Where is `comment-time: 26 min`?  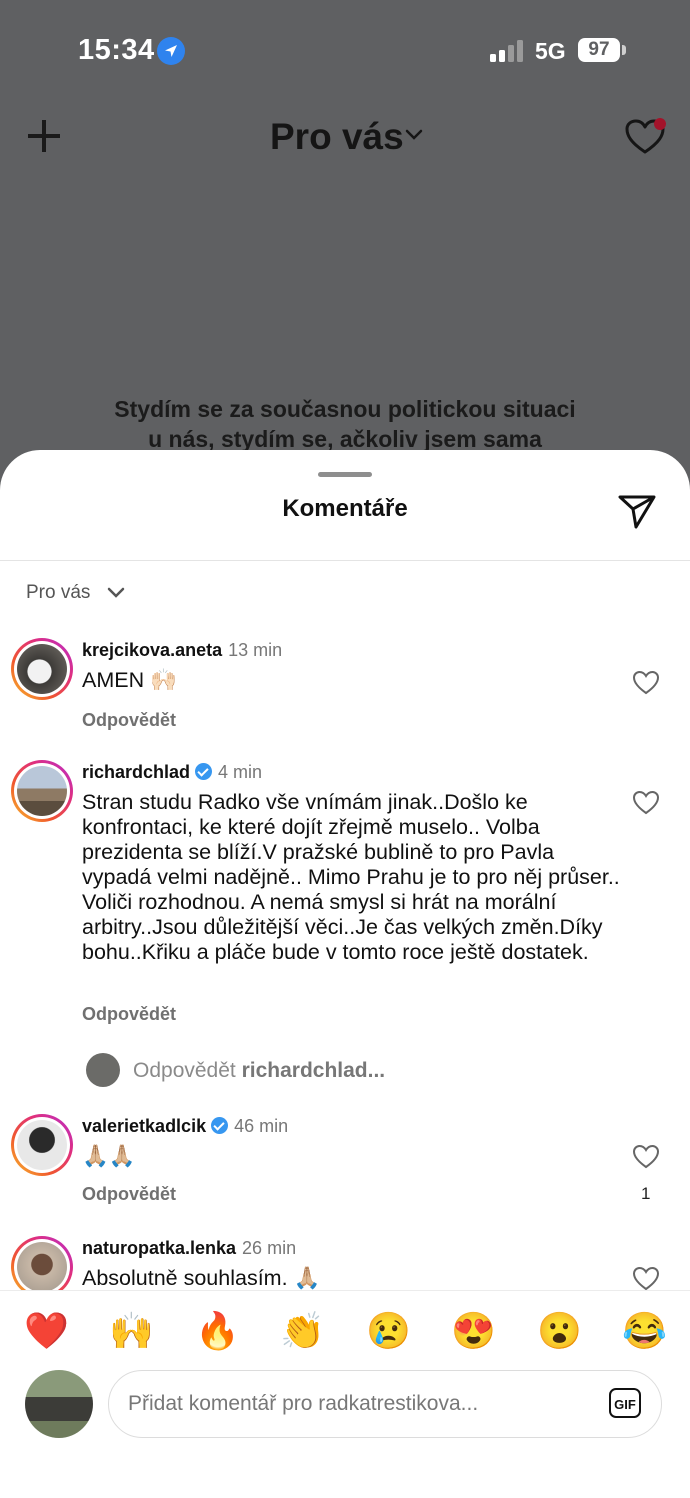
comment-time: 26 min is located at coordinates (269, 1248).